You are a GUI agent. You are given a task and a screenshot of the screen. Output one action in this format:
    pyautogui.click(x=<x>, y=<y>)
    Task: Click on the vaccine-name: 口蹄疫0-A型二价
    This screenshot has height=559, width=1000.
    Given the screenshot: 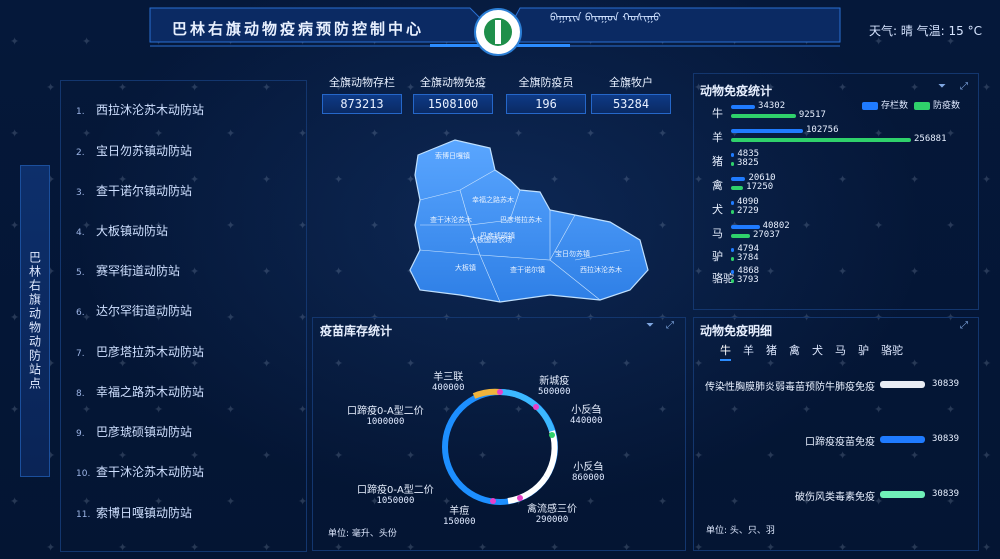 What is the action you would take?
    pyautogui.click(x=385, y=411)
    